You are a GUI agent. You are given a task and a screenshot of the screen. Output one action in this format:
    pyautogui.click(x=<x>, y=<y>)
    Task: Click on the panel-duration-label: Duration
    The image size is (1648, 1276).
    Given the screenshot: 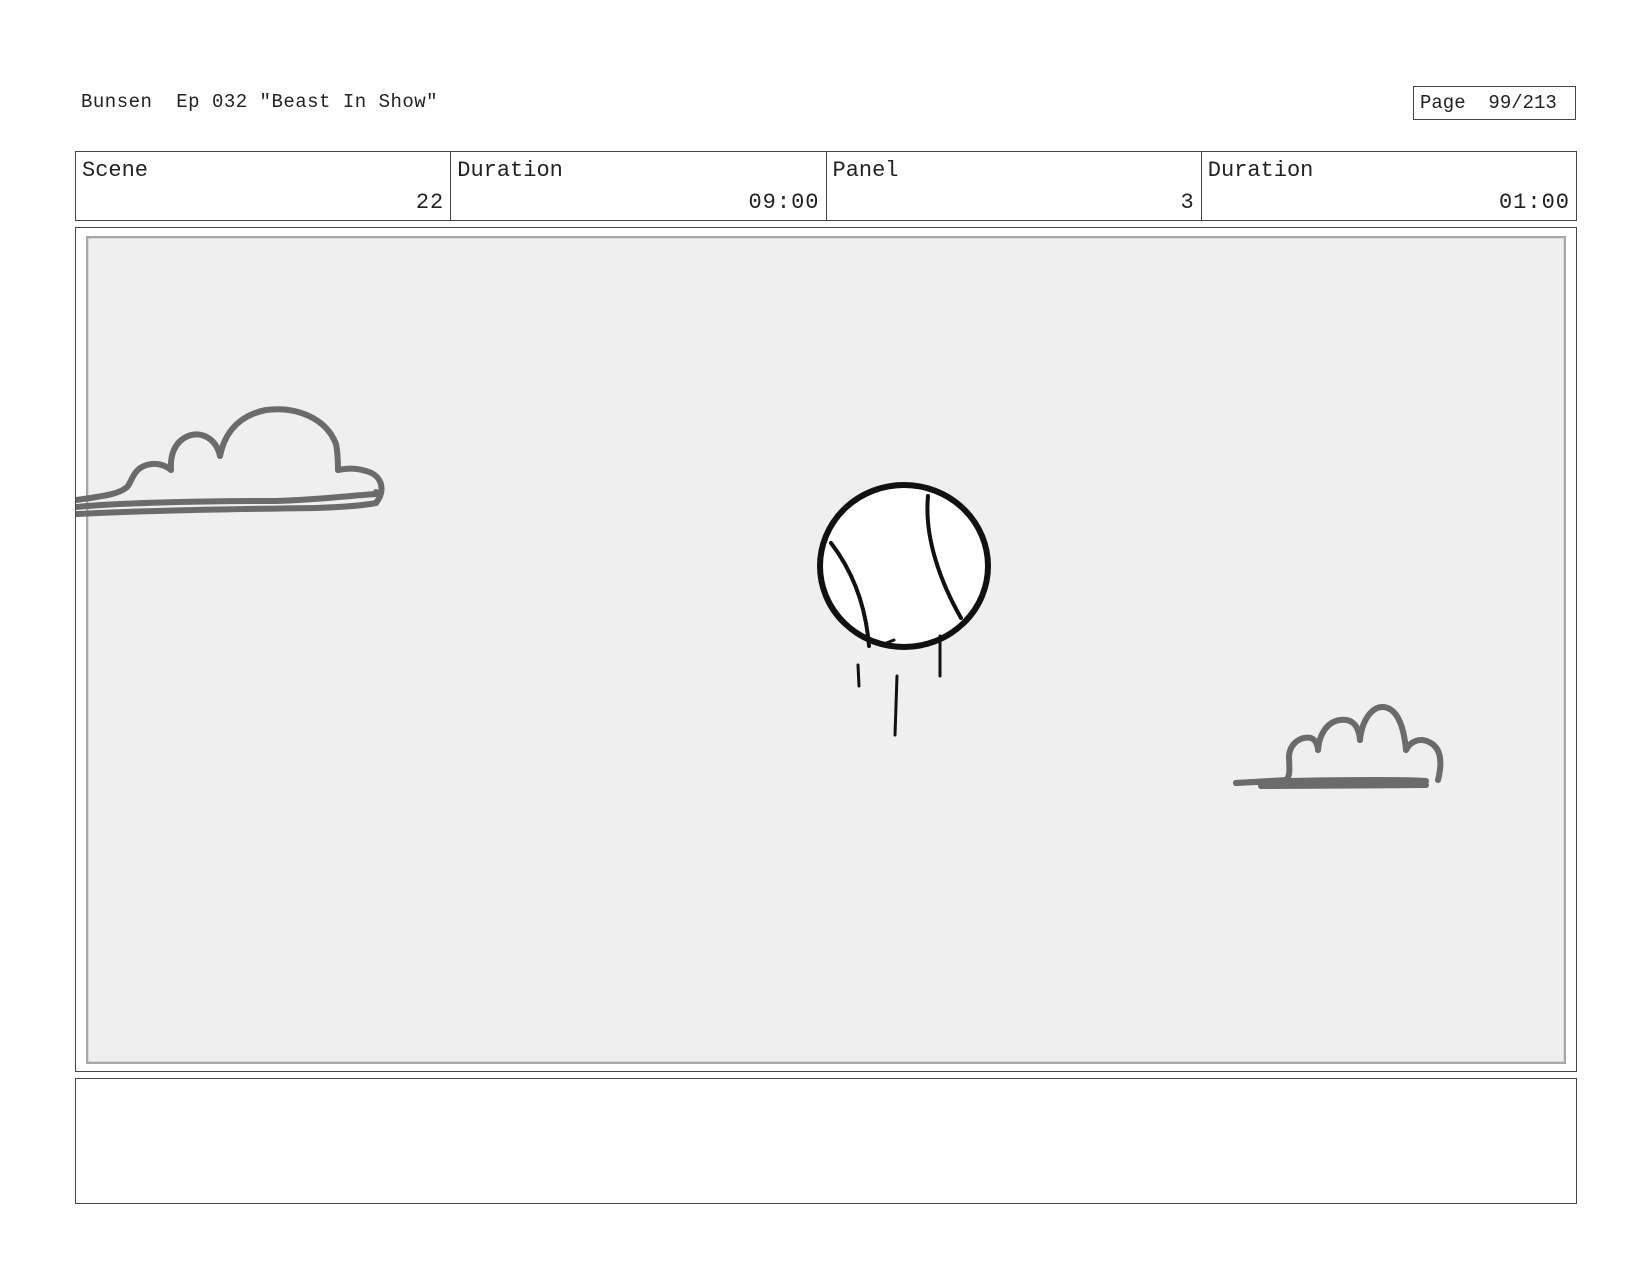 What is the action you would take?
    pyautogui.click(x=1260, y=170)
    